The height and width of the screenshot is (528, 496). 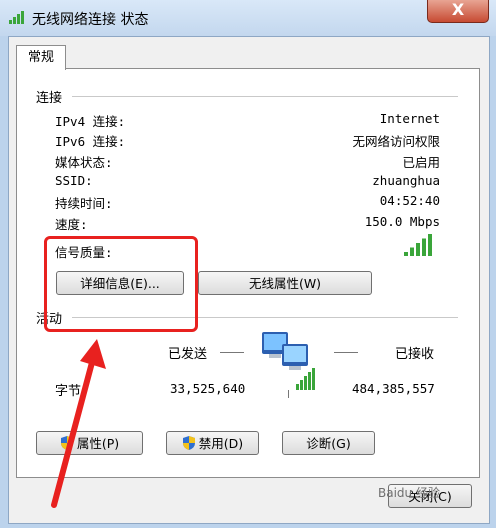 I want to click on signal-strength-icon, so click(x=418, y=245).